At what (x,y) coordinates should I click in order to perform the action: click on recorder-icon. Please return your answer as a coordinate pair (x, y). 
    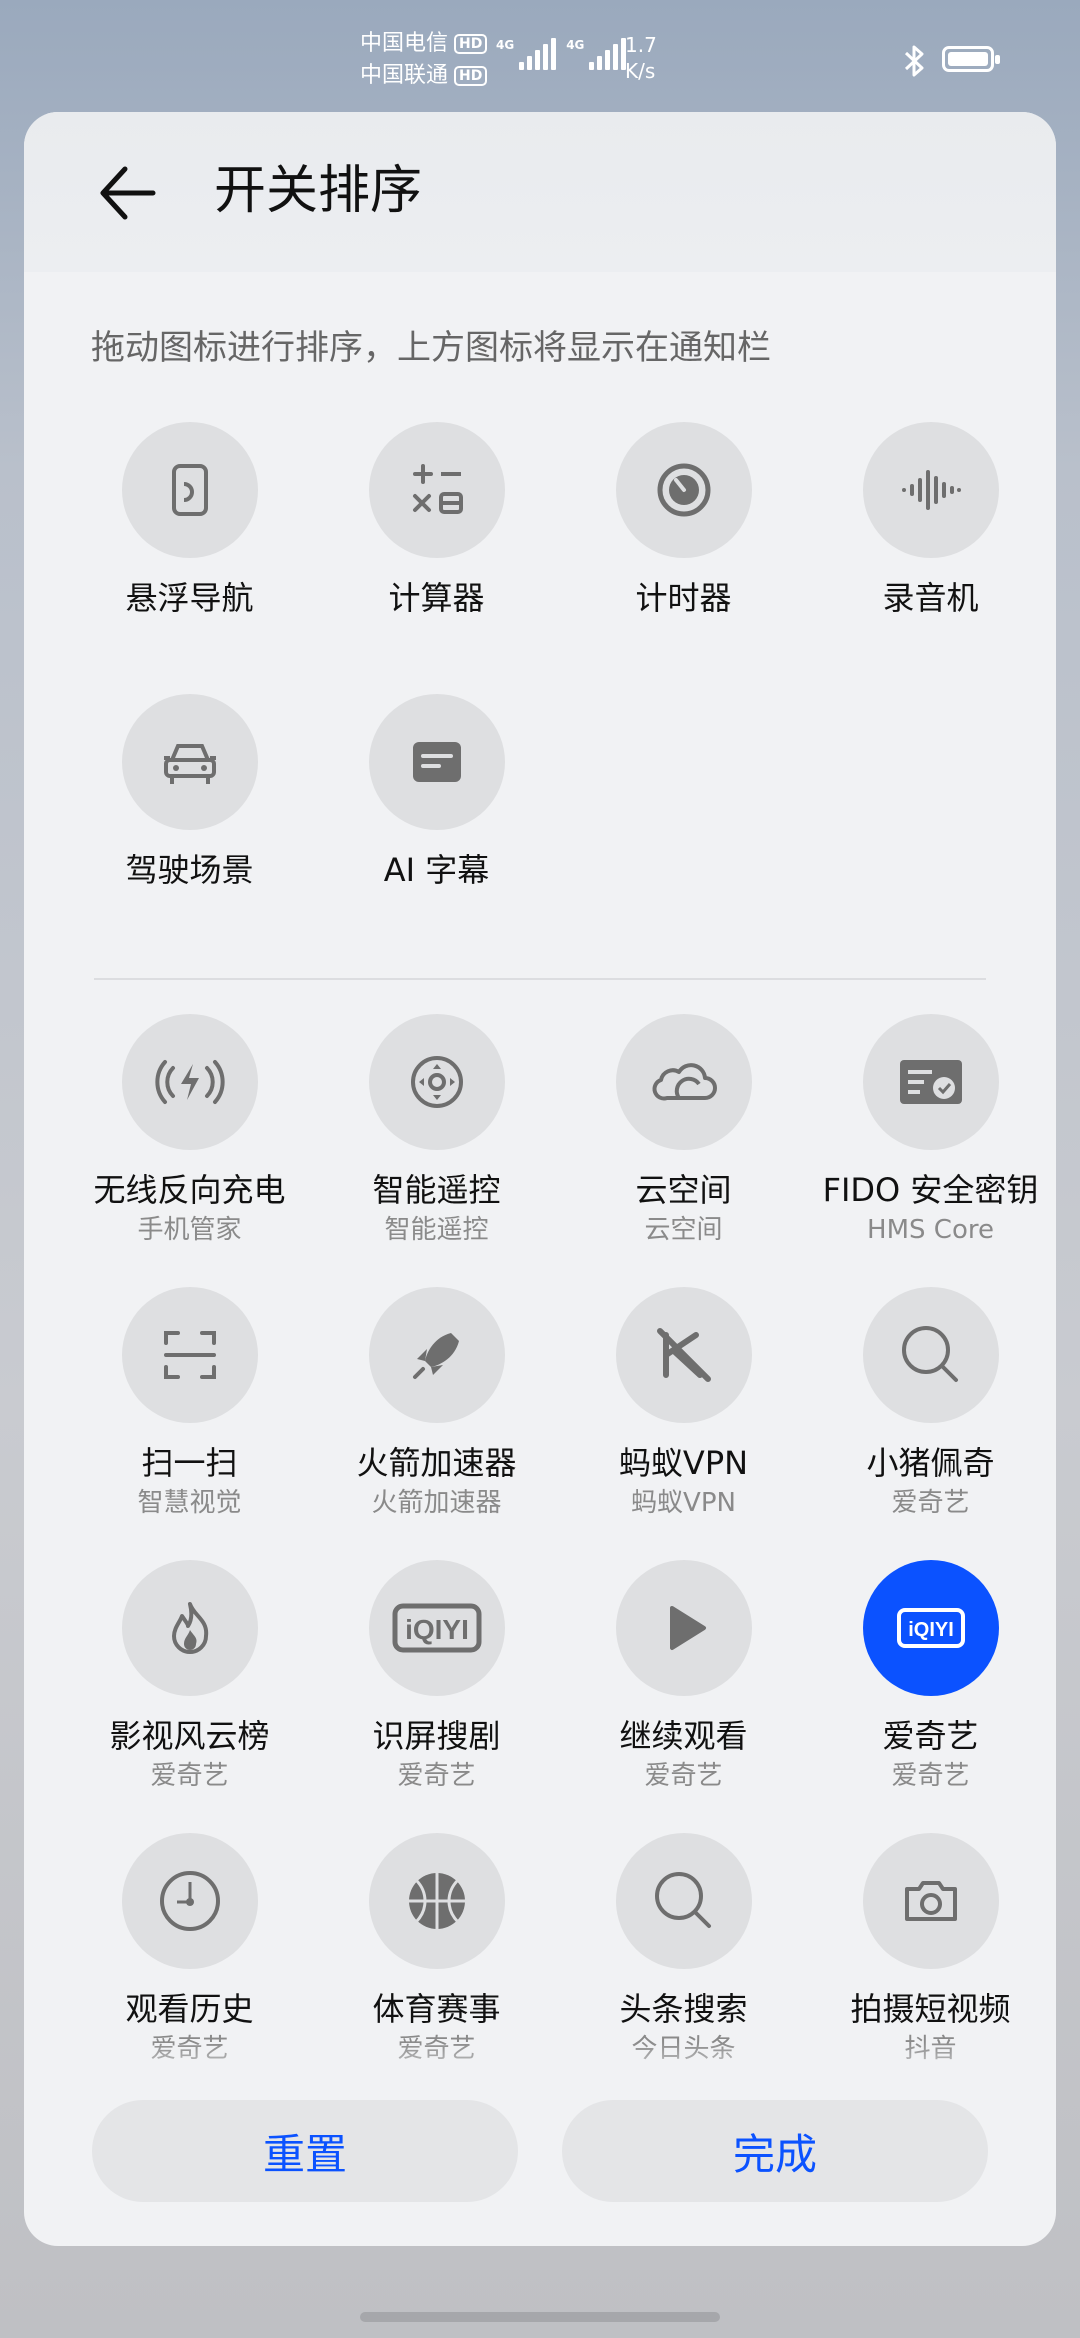
    Looking at the image, I should click on (930, 490).